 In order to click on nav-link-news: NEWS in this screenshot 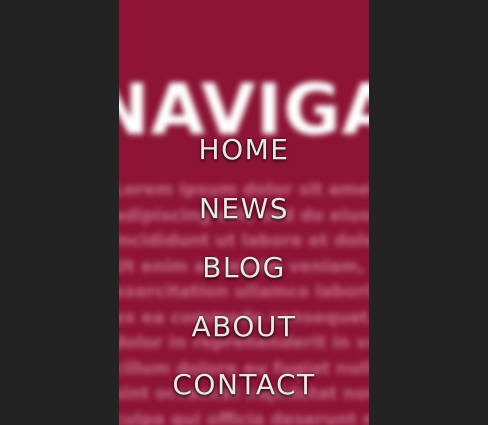, I will do `click(244, 209)`.